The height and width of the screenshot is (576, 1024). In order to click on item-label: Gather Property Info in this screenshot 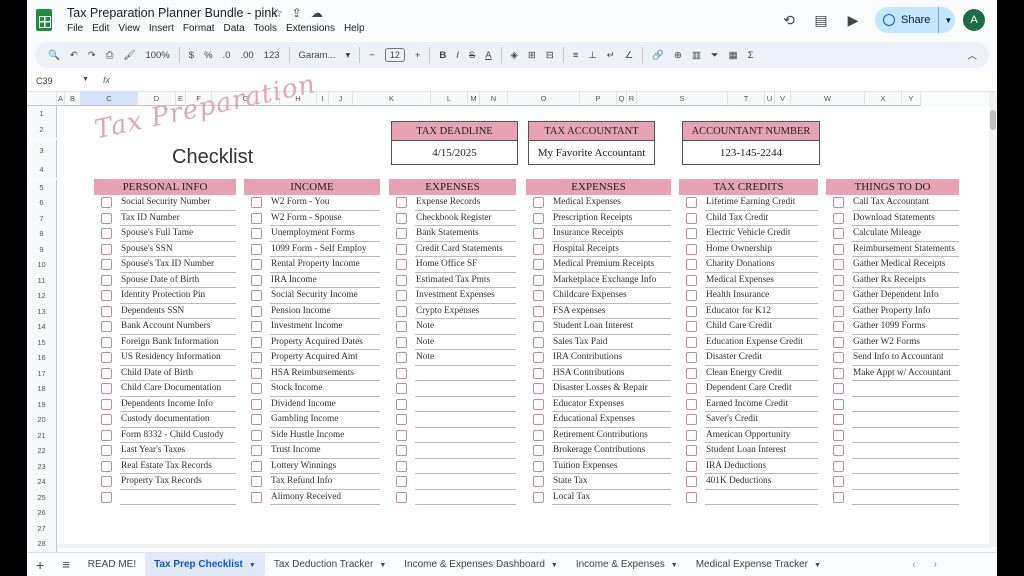, I will do `click(905, 311)`.